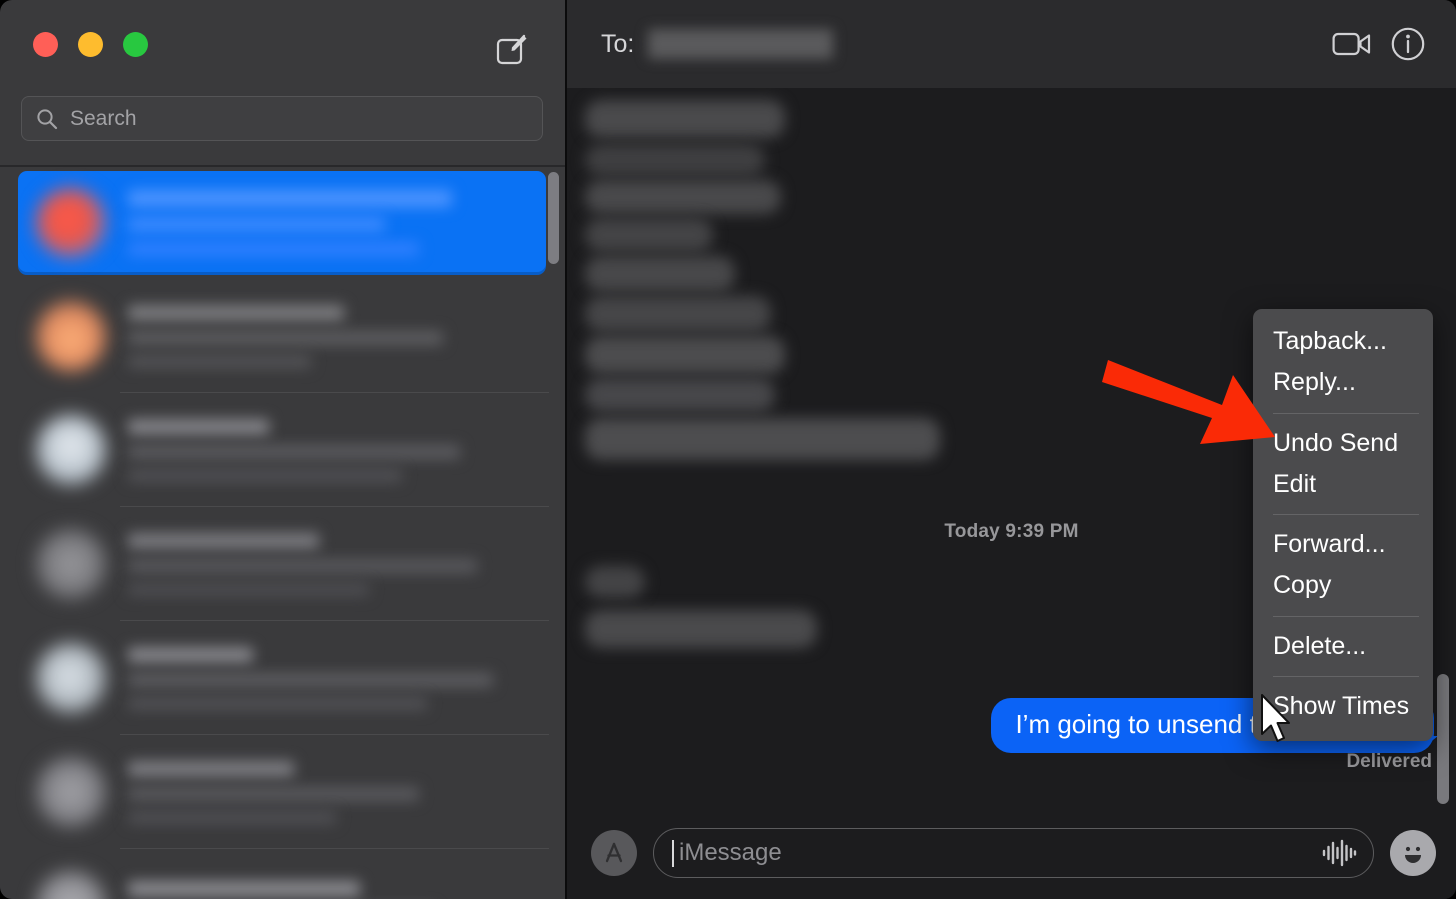  Describe the element at coordinates (614, 853) in the screenshot. I see `app-store-icon` at that location.